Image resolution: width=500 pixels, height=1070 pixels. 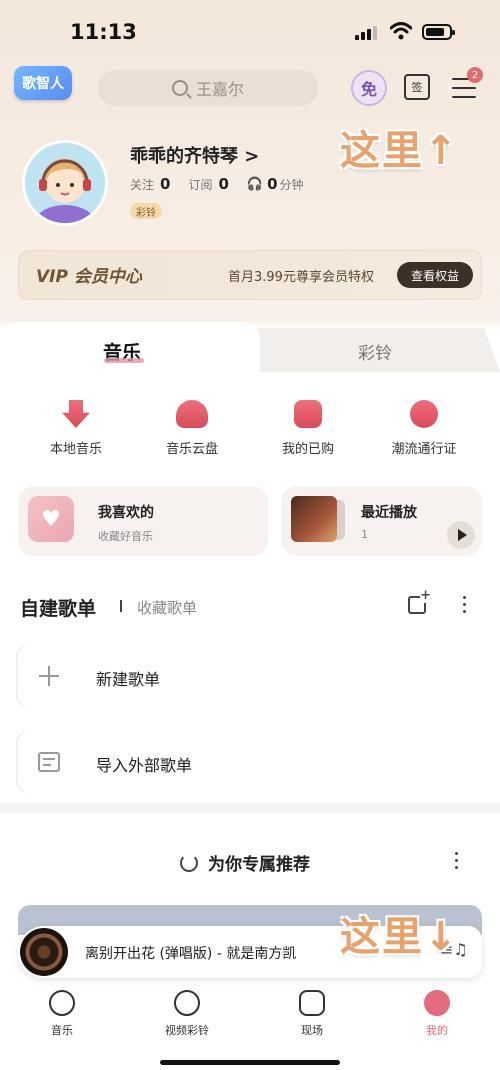 I want to click on profile-stats: 关注 0 订阅 0 🎧 0 分钟, so click(x=217, y=184).